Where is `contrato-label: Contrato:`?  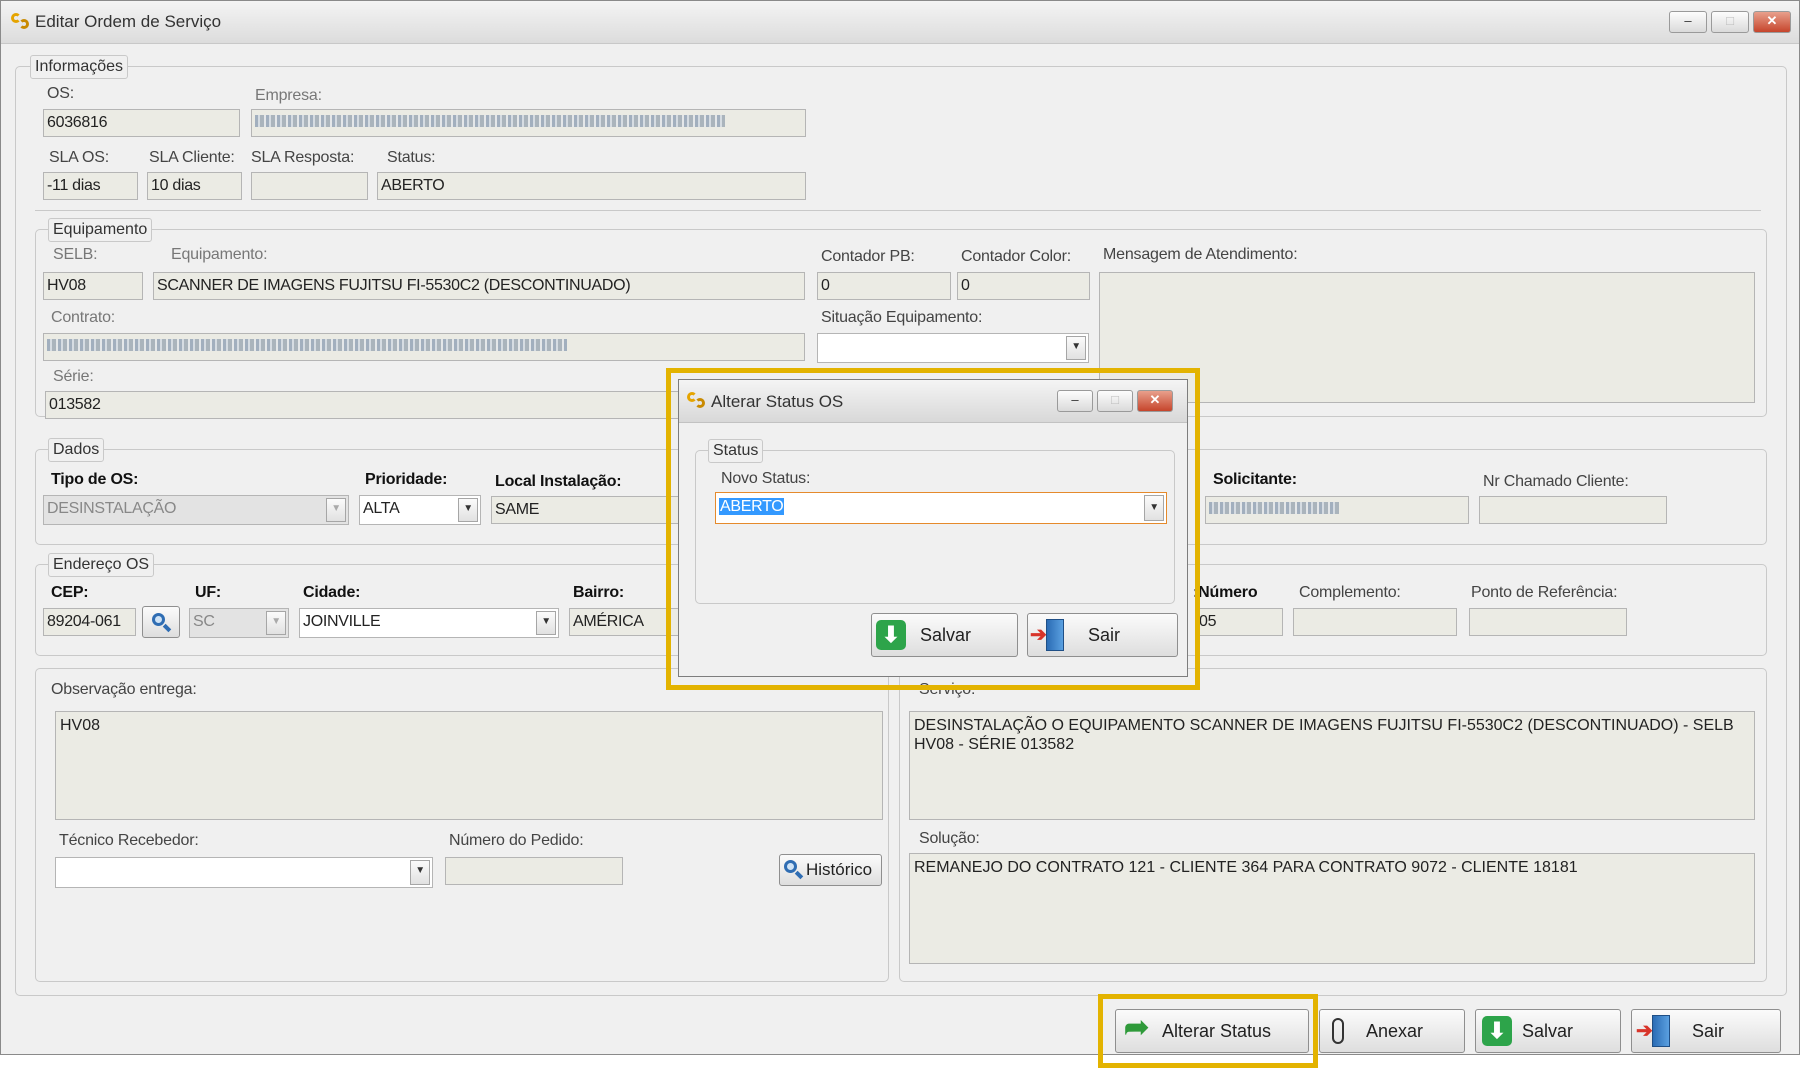 contrato-label: Contrato: is located at coordinates (83, 317).